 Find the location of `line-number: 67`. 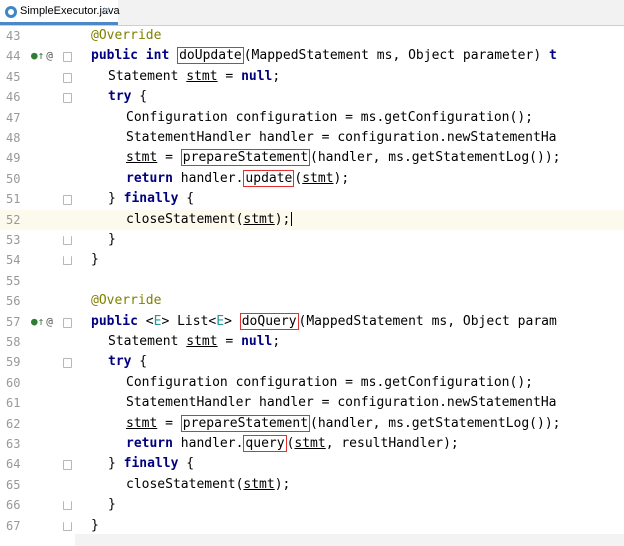

line-number: 67 is located at coordinates (13, 525).